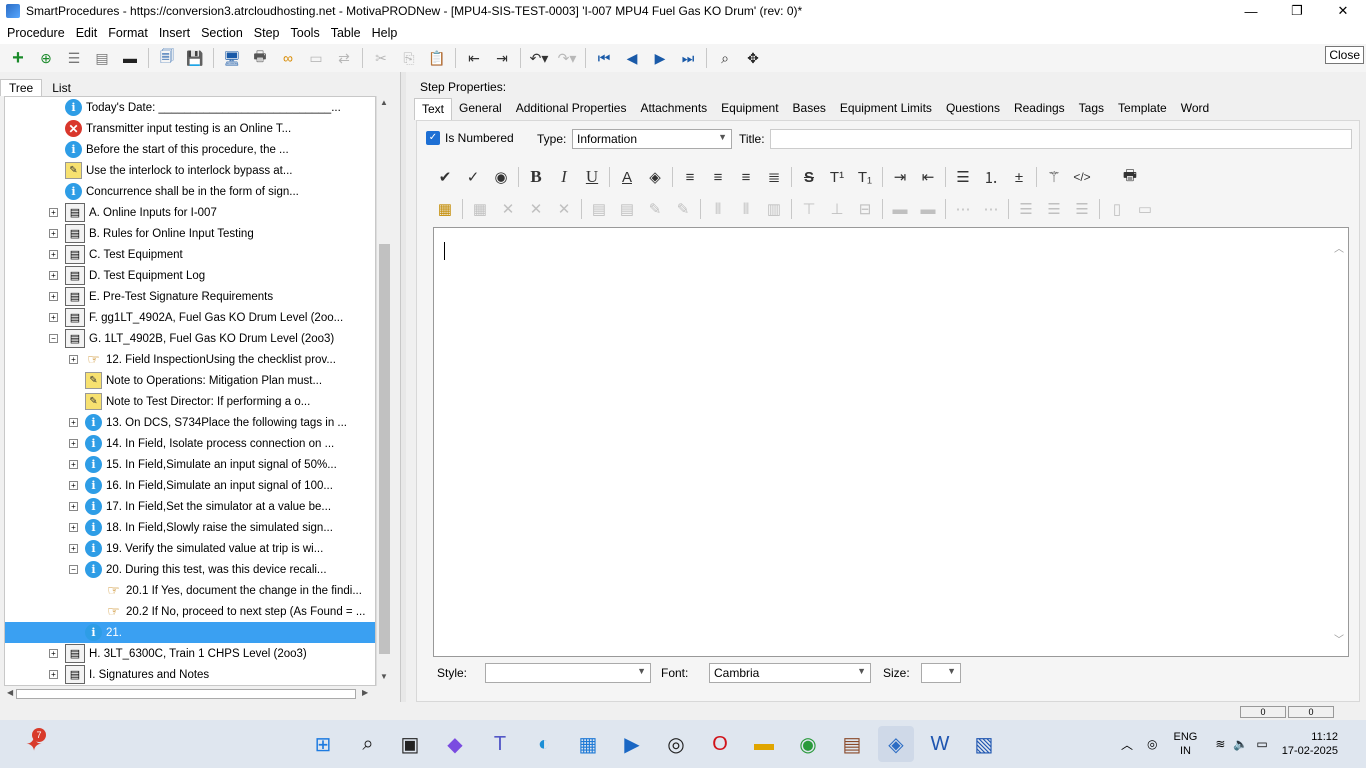 This screenshot has width=1366, height=768. I want to click on style-select: ▼, so click(568, 673).